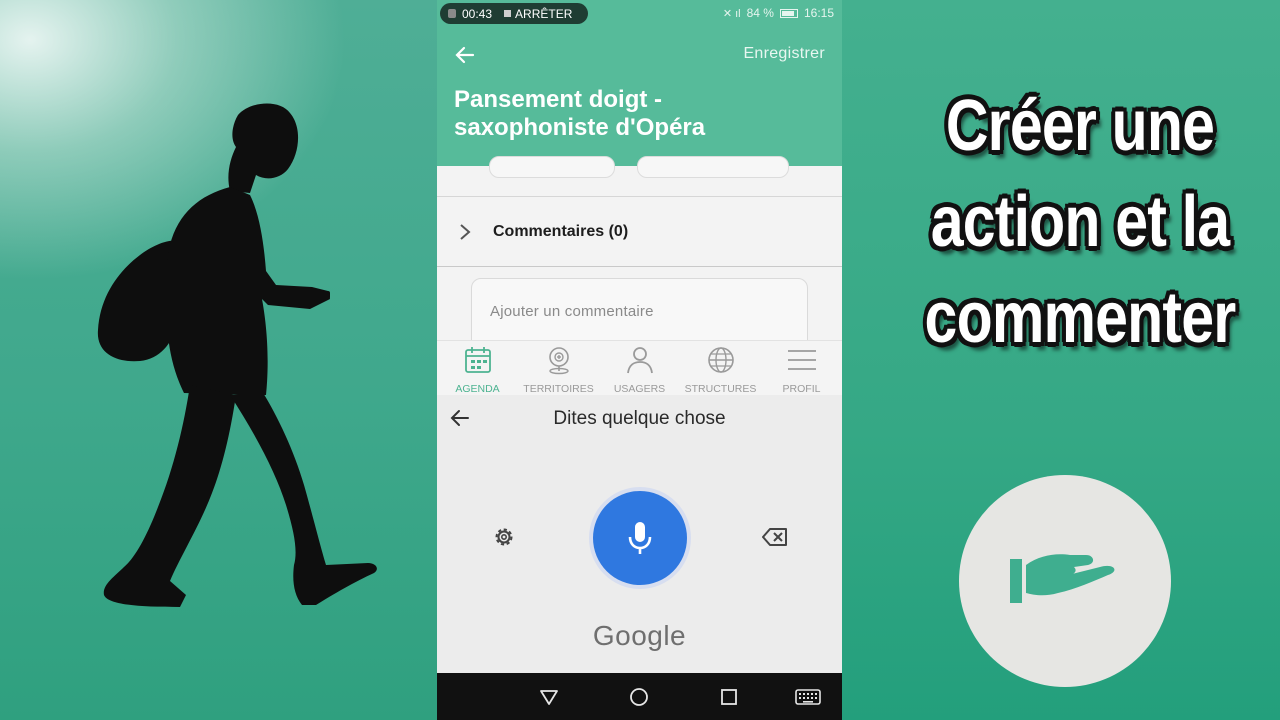  I want to click on microphone-icon, so click(640, 538).